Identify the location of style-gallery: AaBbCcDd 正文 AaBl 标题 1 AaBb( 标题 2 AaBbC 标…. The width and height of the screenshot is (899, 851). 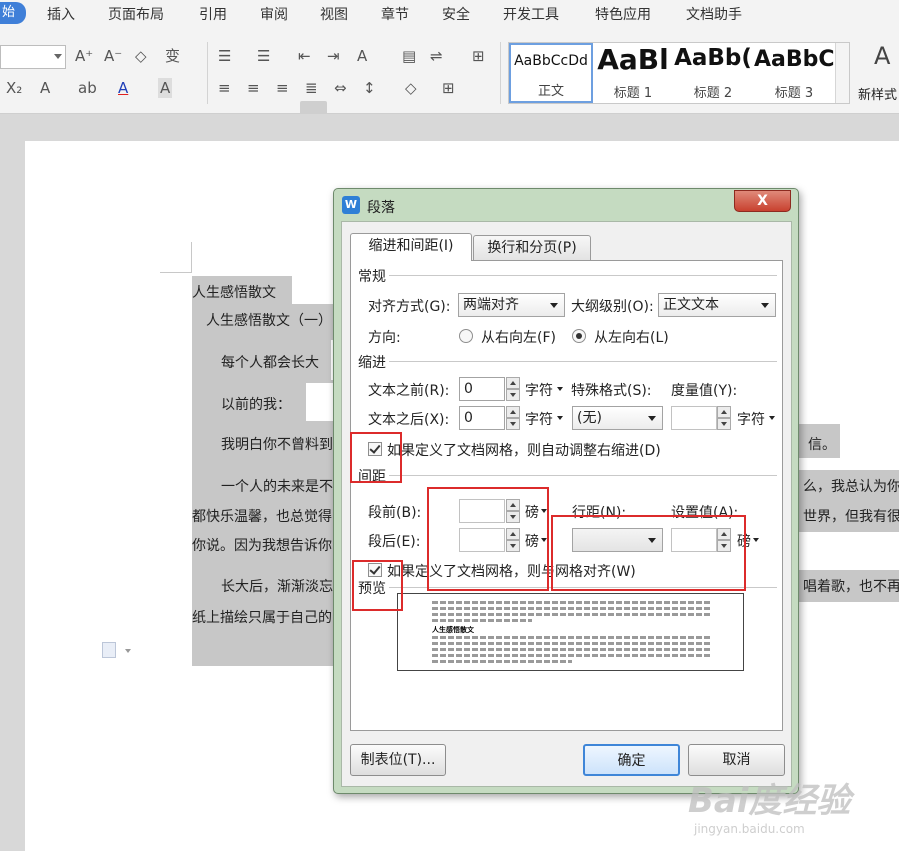
(679, 73).